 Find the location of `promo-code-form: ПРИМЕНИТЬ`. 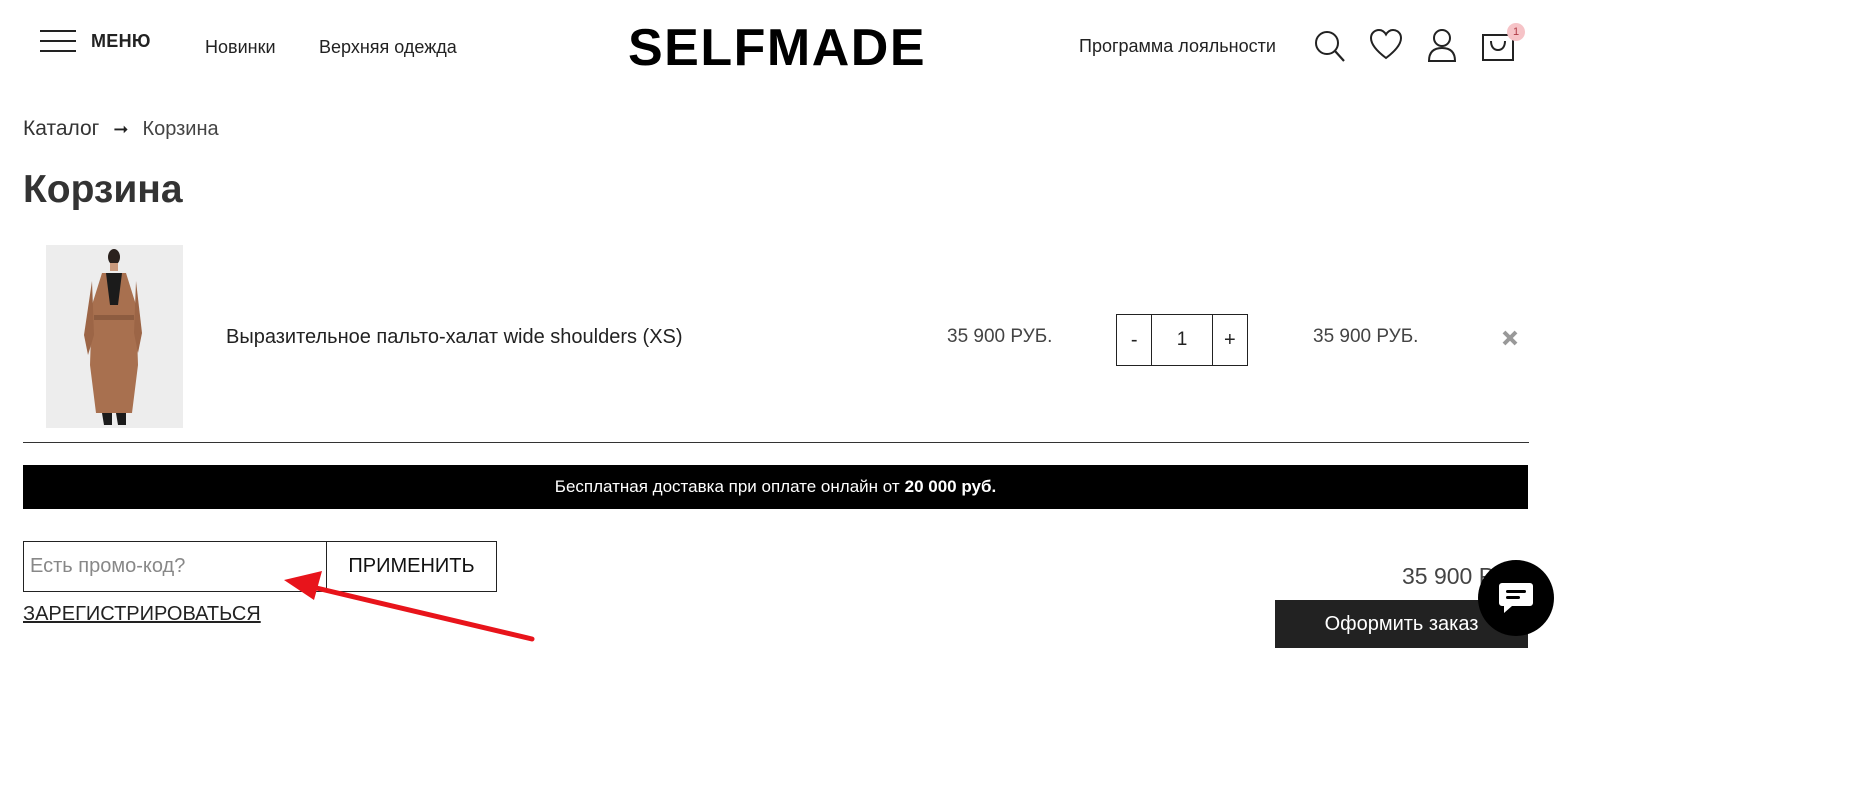

promo-code-form: ПРИМЕНИТЬ is located at coordinates (260, 566).